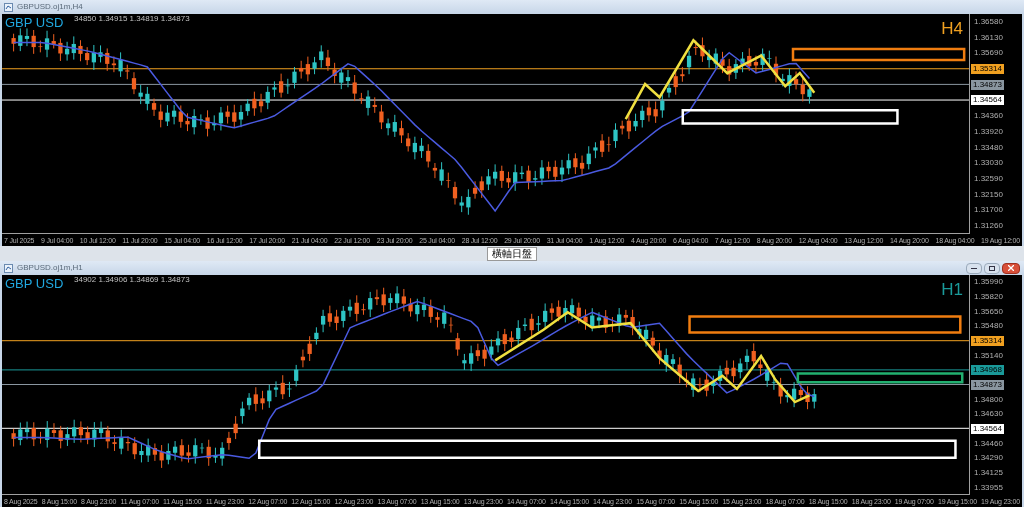  What do you see at coordinates (987, 370) in the screenshot?
I see `price-tag: 1.34968` at bounding box center [987, 370].